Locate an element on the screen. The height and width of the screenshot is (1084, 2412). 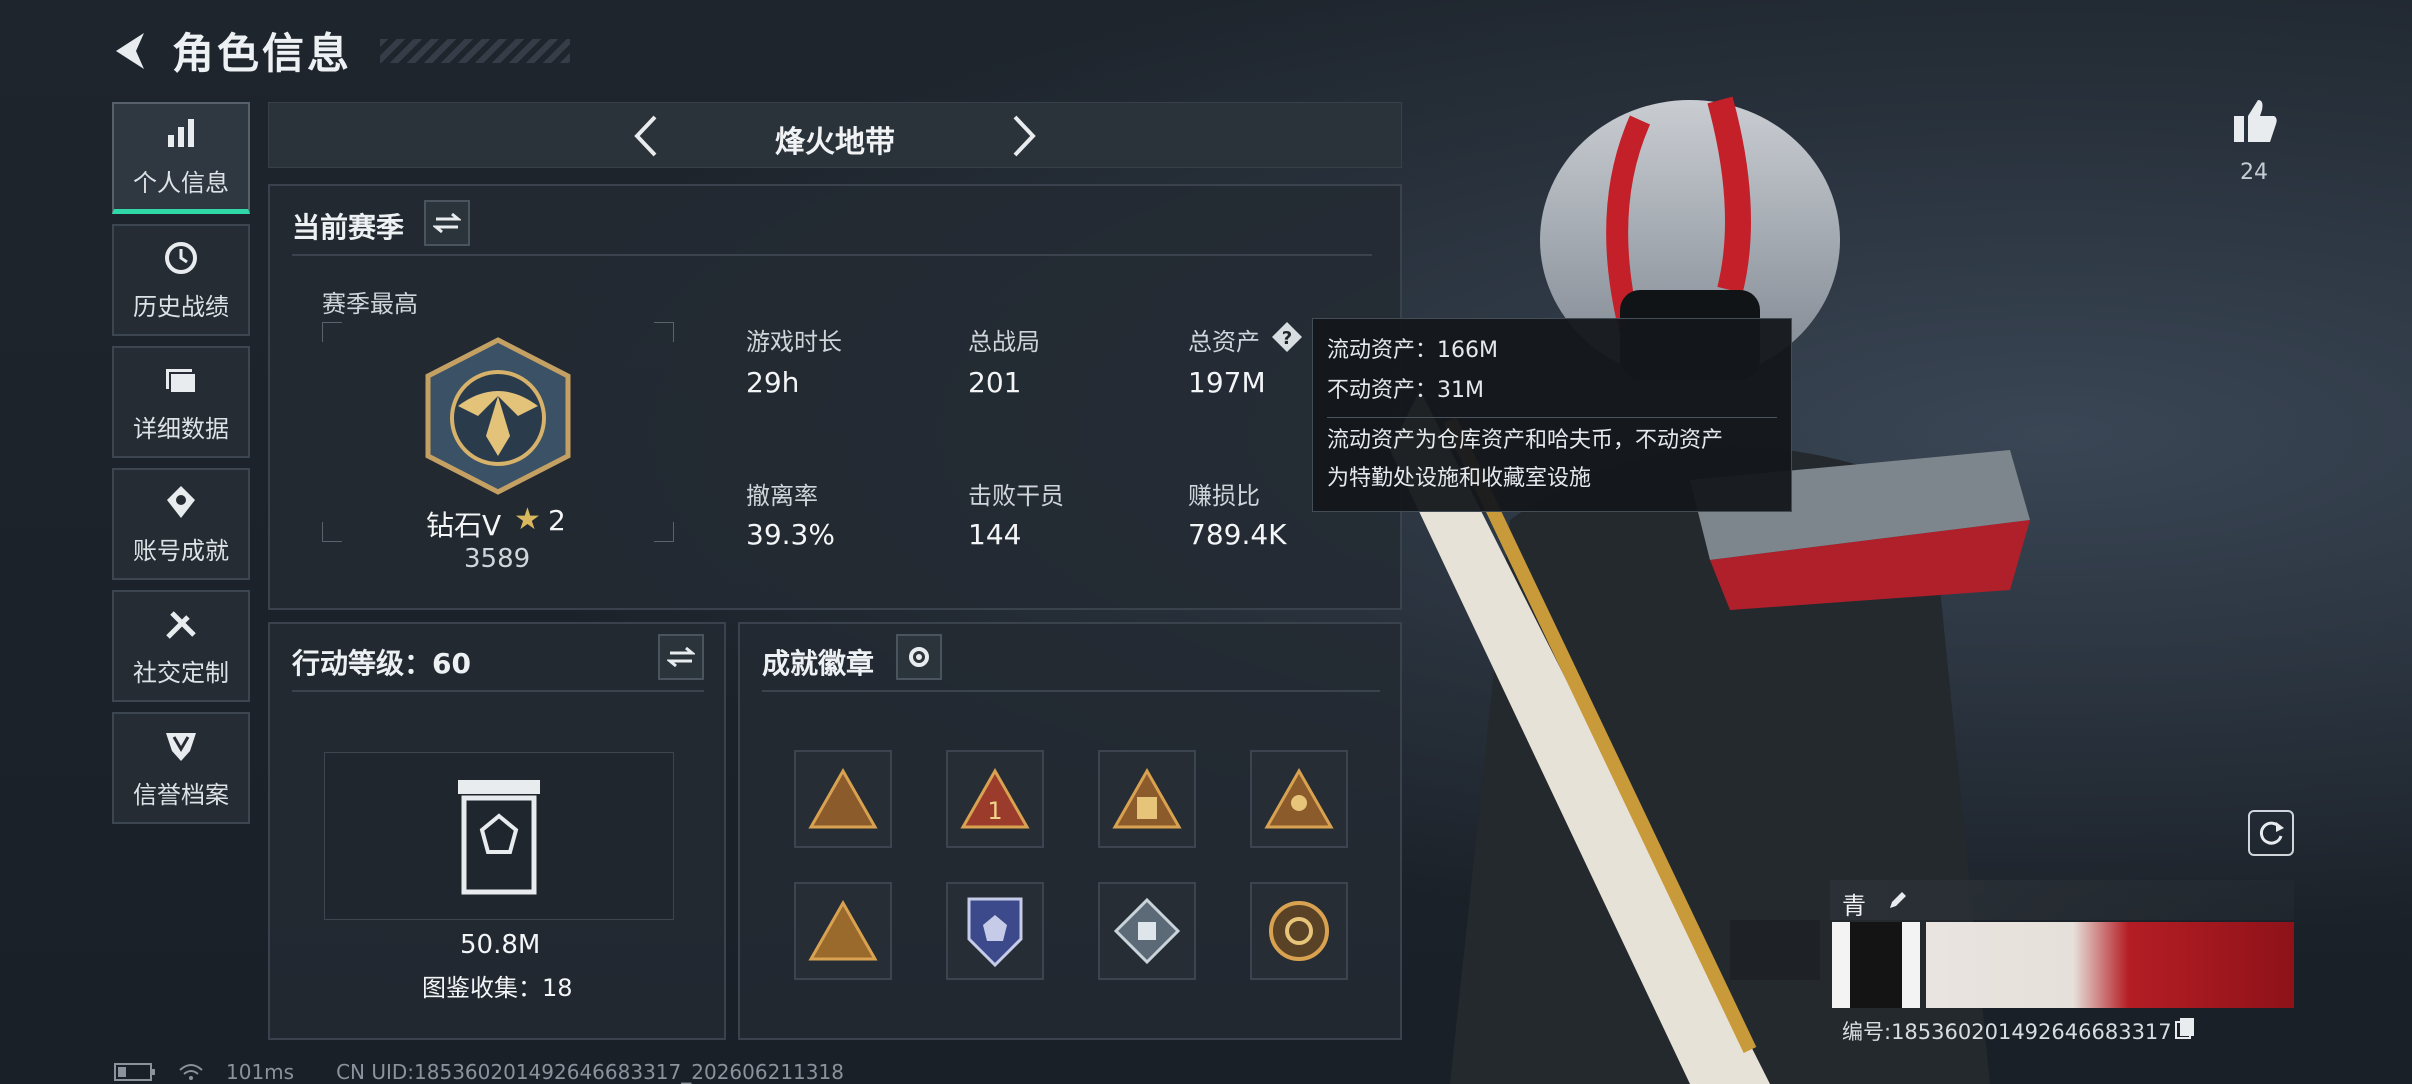
achievement-icon is located at coordinates (181, 501).